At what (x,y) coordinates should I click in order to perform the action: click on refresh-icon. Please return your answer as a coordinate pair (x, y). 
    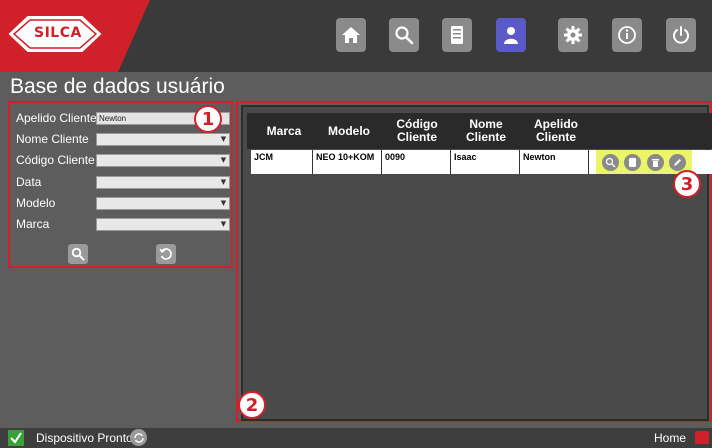
    Looking at the image, I should click on (138, 437).